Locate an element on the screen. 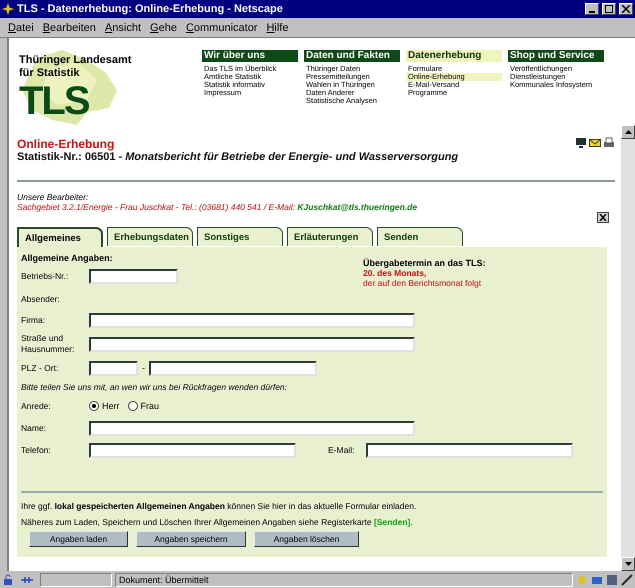  printer-icon is located at coordinates (609, 143).